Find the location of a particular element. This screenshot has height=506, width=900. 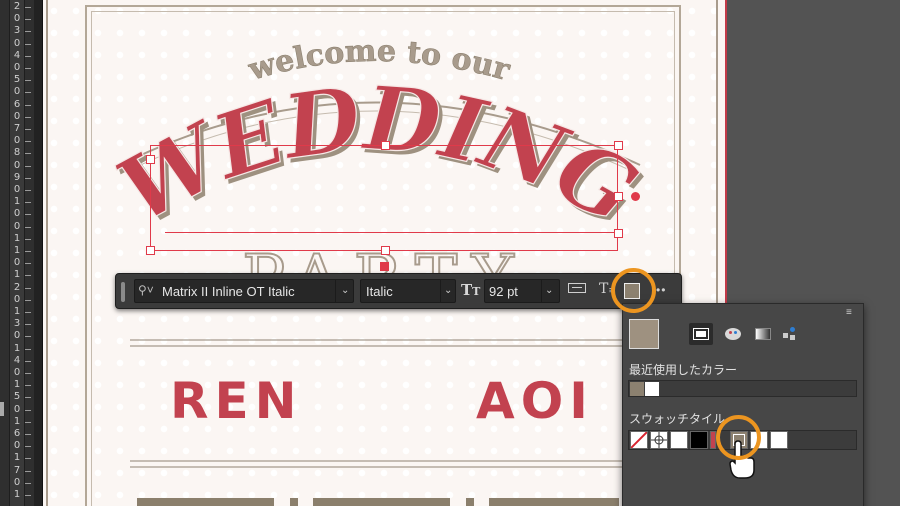

resize-handle-left is located at coordinates (150, 159).